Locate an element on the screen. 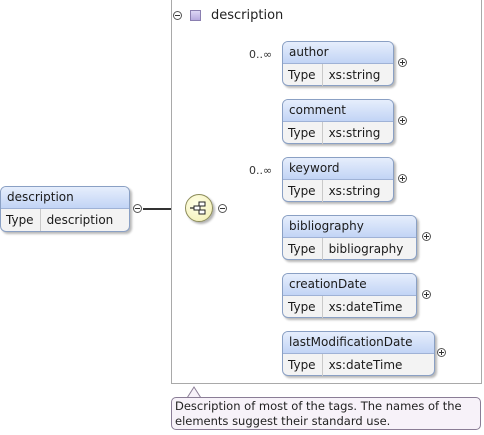 Image resolution: width=484 pixels, height=435 pixels. element-creationdate: creationDate Type xs:dateTime is located at coordinates (349, 295).